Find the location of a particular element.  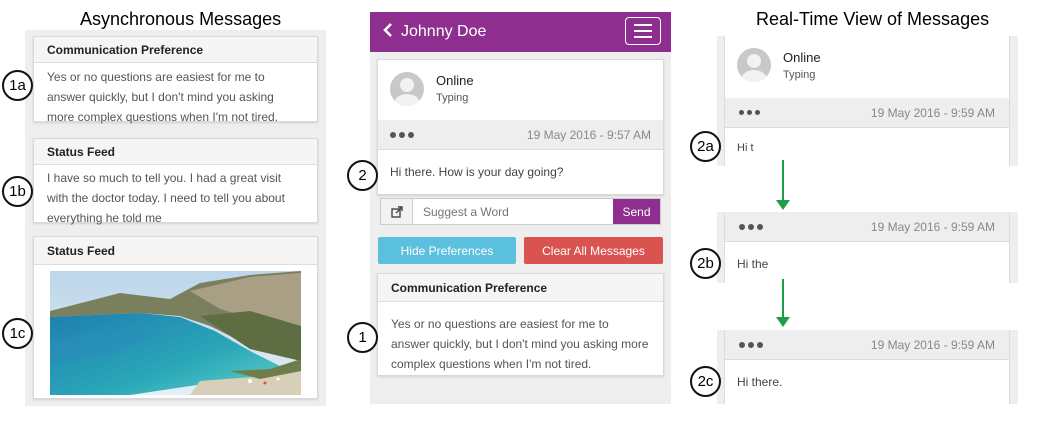

clear-all-messages-button: Clear All Messages is located at coordinates (593, 250).